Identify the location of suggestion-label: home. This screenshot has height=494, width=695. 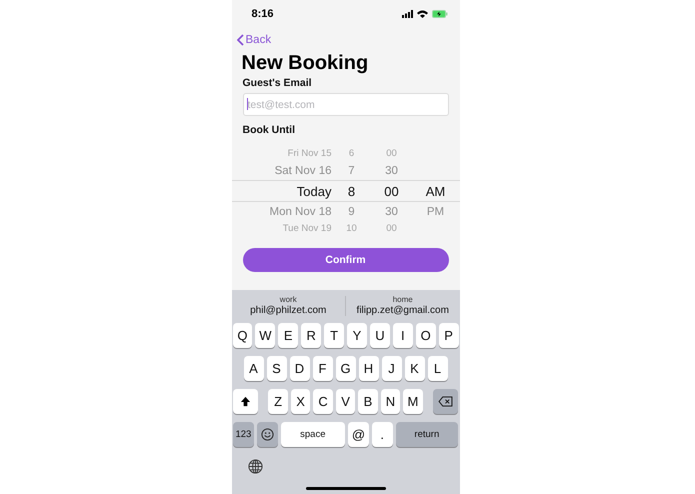
(402, 299).